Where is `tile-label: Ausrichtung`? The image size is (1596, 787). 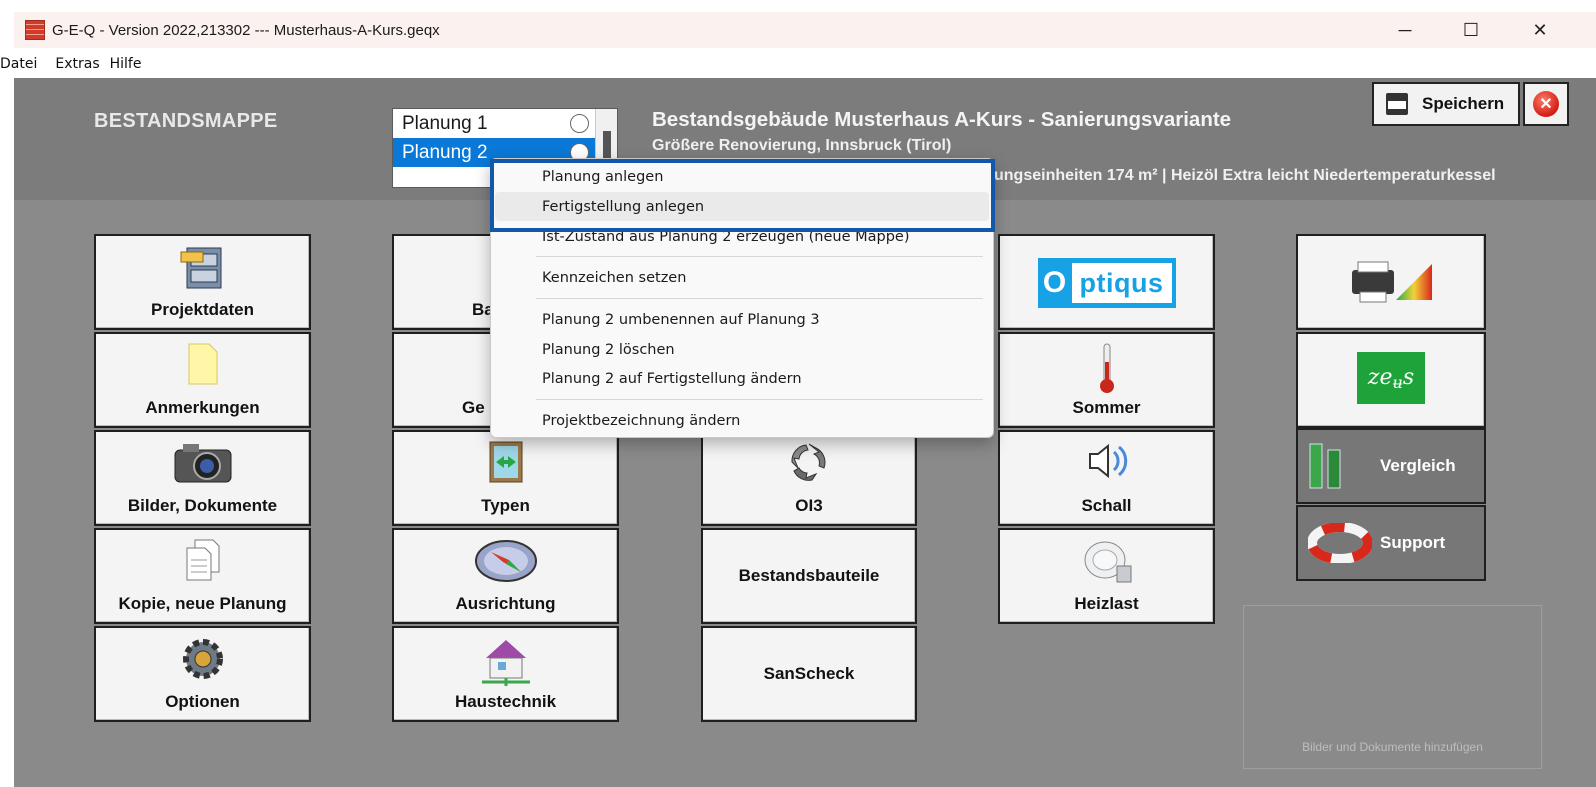 tile-label: Ausrichtung is located at coordinates (505, 603).